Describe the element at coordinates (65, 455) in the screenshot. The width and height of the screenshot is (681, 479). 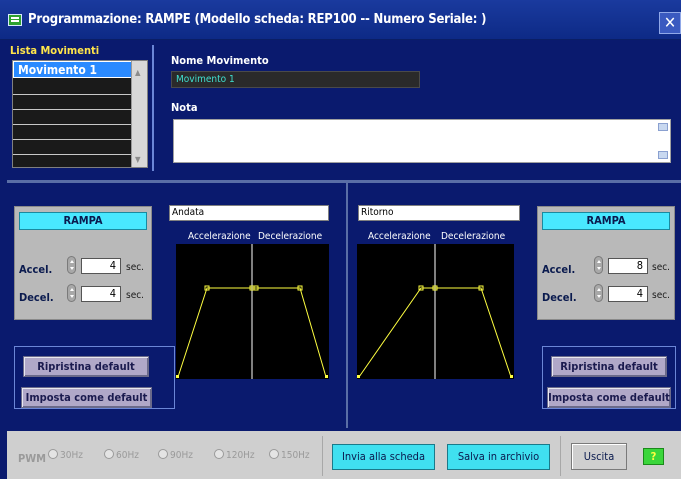
I see `pwm-option-30hz: 30Hz` at that location.